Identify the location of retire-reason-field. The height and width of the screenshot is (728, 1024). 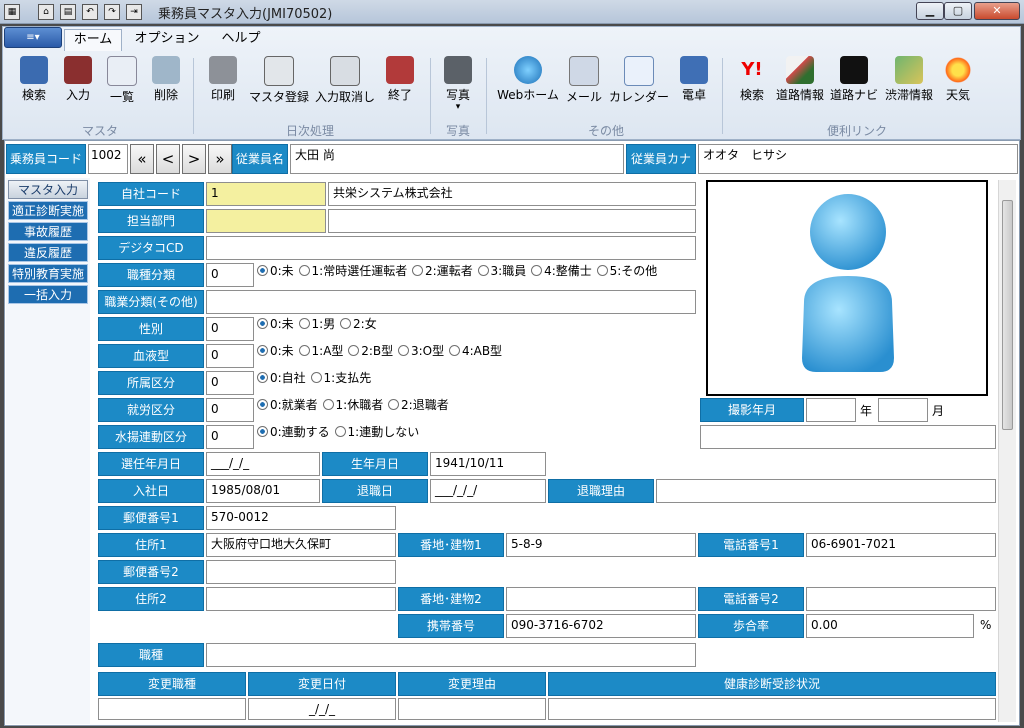
(826, 491).